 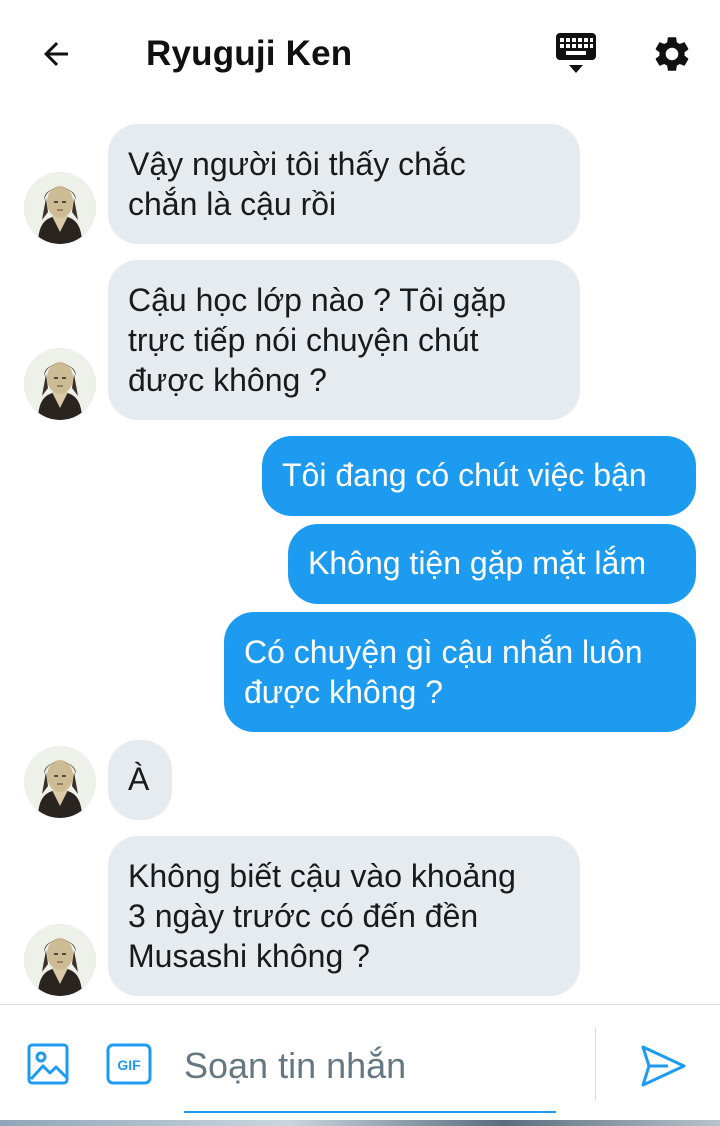 I want to click on add-image-button, so click(x=48, y=1064).